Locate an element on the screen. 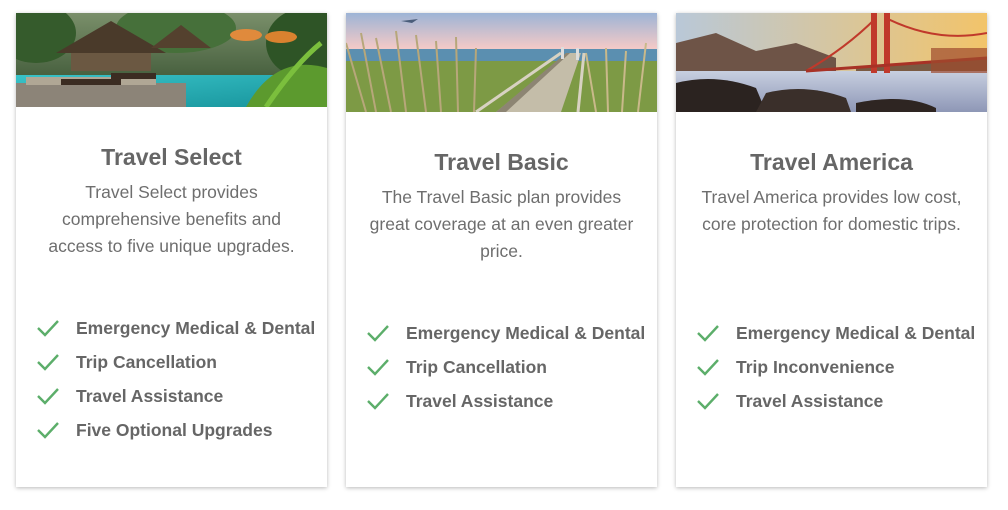  card-title: Travel America is located at coordinates (831, 162).